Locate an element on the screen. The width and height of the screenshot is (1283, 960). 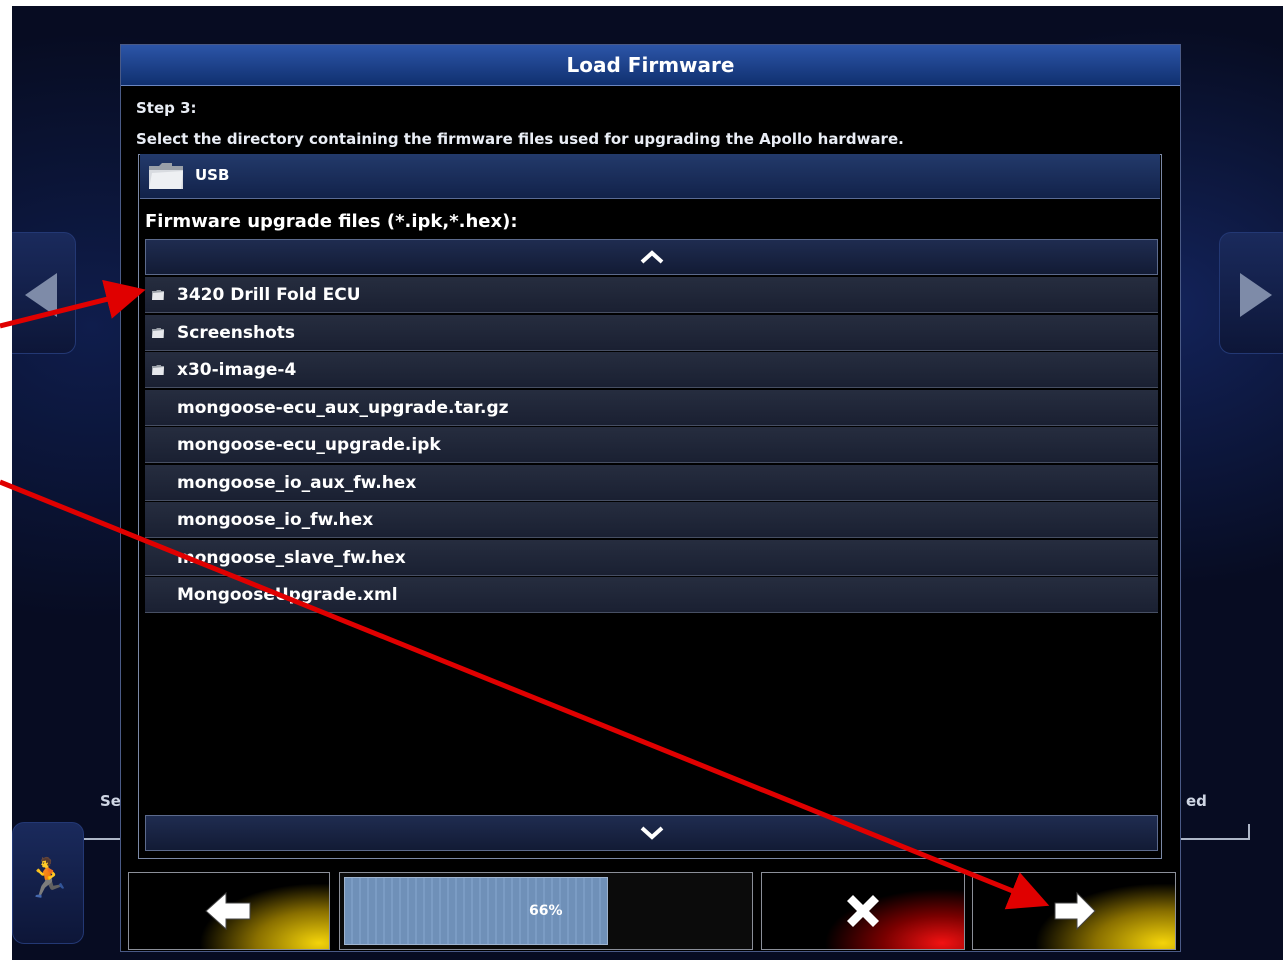
file-list-item: mongoose_io_fw.hex is located at coordinates (651, 520).